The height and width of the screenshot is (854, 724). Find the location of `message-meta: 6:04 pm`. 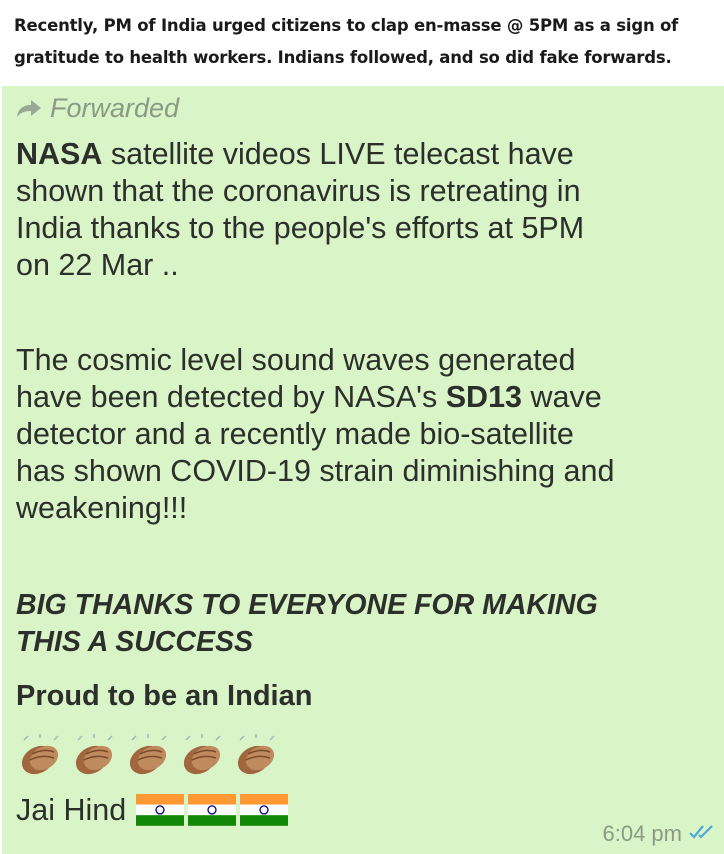

message-meta: 6:04 pm is located at coordinates (660, 834).